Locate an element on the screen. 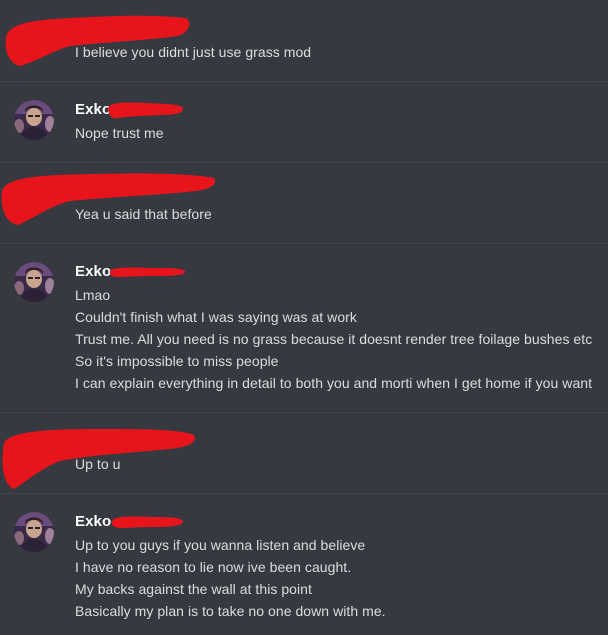  message-text: Nope trust me is located at coordinates (119, 133).